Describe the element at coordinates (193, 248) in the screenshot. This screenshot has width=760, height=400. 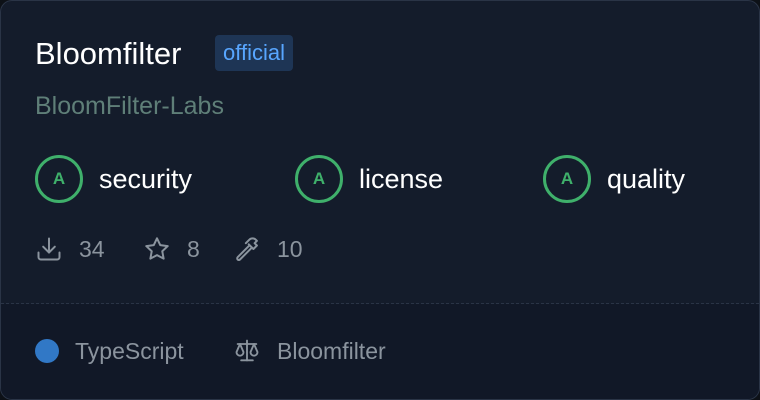
I see `stars-count: 8` at that location.